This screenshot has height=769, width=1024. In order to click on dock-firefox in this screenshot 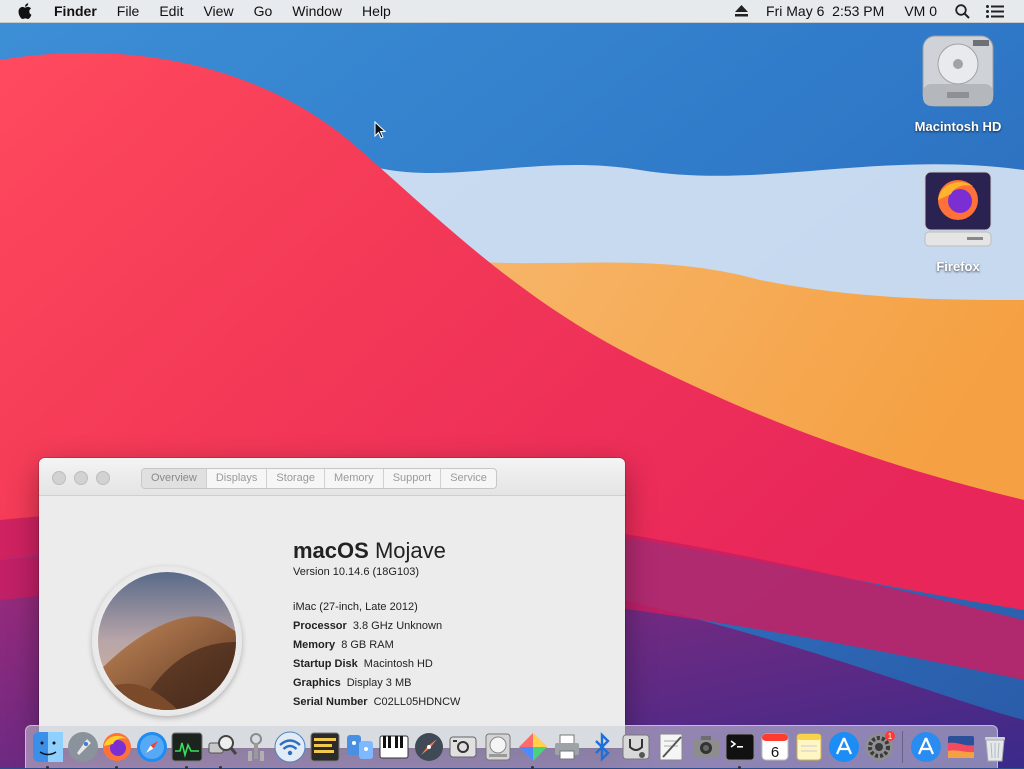, I will do `click(117, 750)`.